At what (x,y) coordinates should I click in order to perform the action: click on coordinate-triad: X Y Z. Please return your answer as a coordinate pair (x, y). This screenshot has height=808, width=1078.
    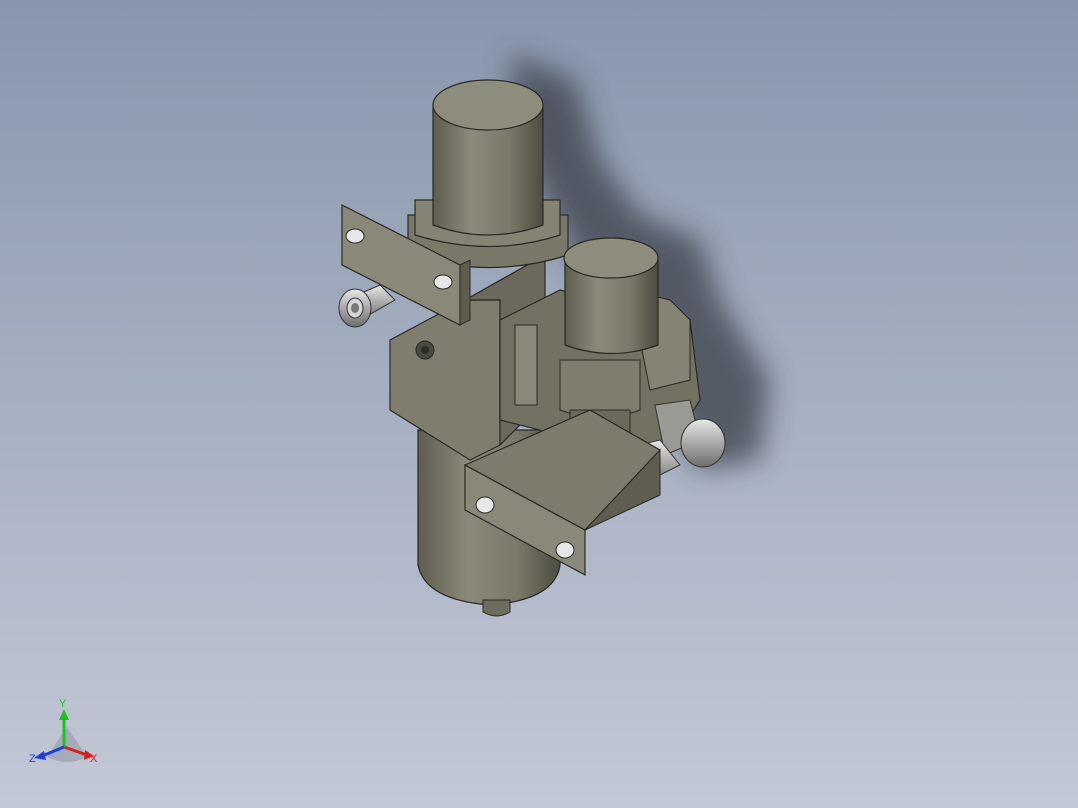
    Looking at the image, I should click on (67, 732).